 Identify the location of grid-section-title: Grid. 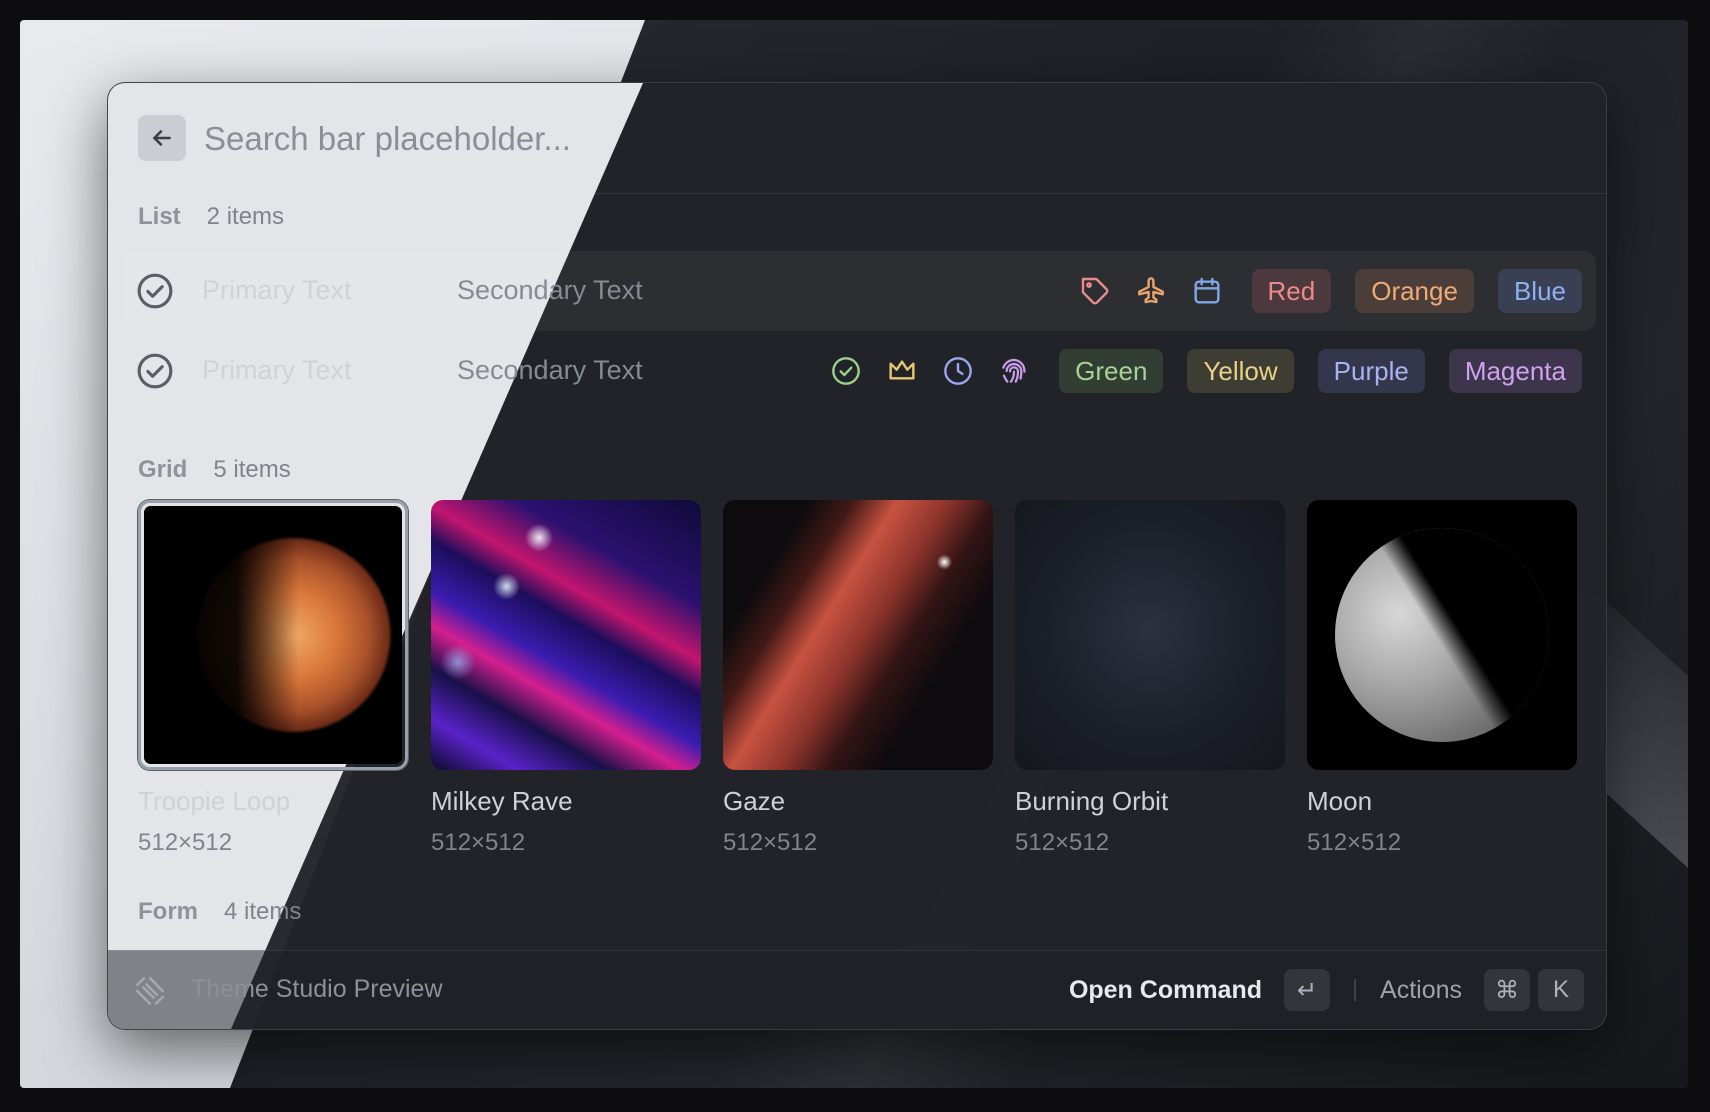
(163, 469).